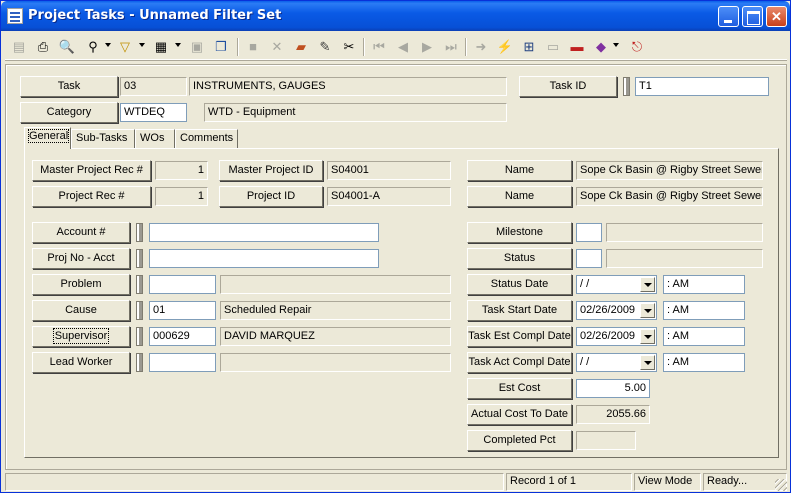  What do you see at coordinates (519, 388) in the screenshot?
I see `est-cost-button: Est Cost` at bounding box center [519, 388].